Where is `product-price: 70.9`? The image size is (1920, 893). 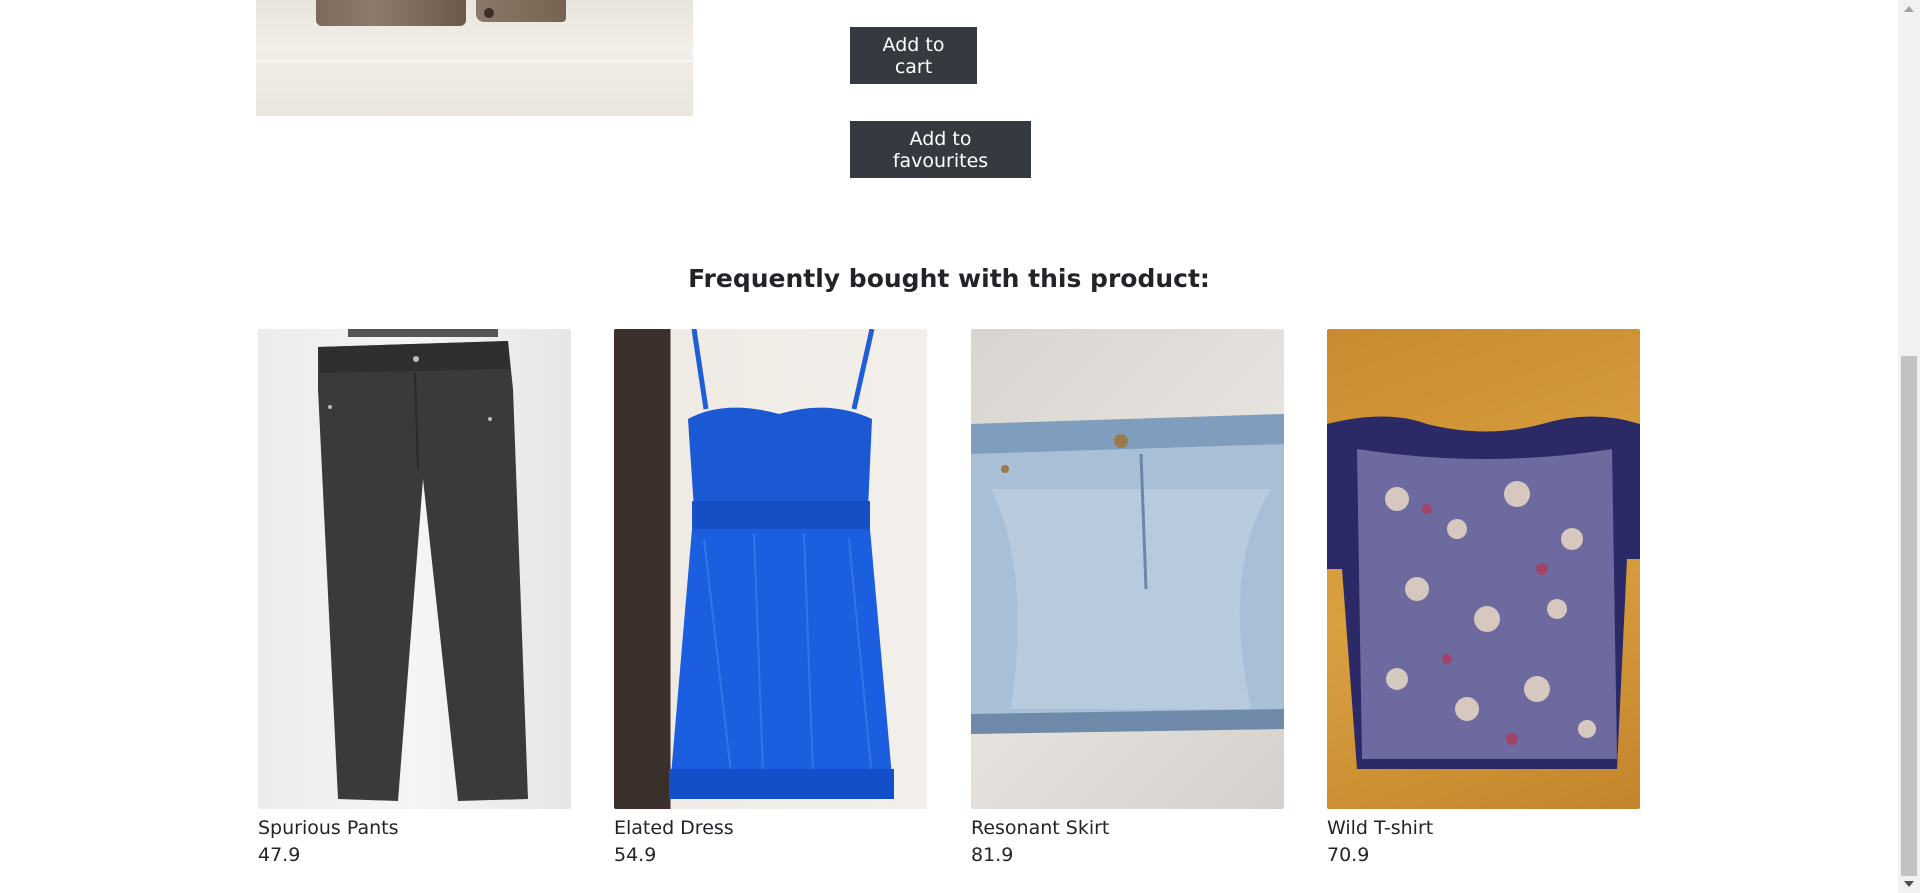
product-price: 70.9 is located at coordinates (1348, 855).